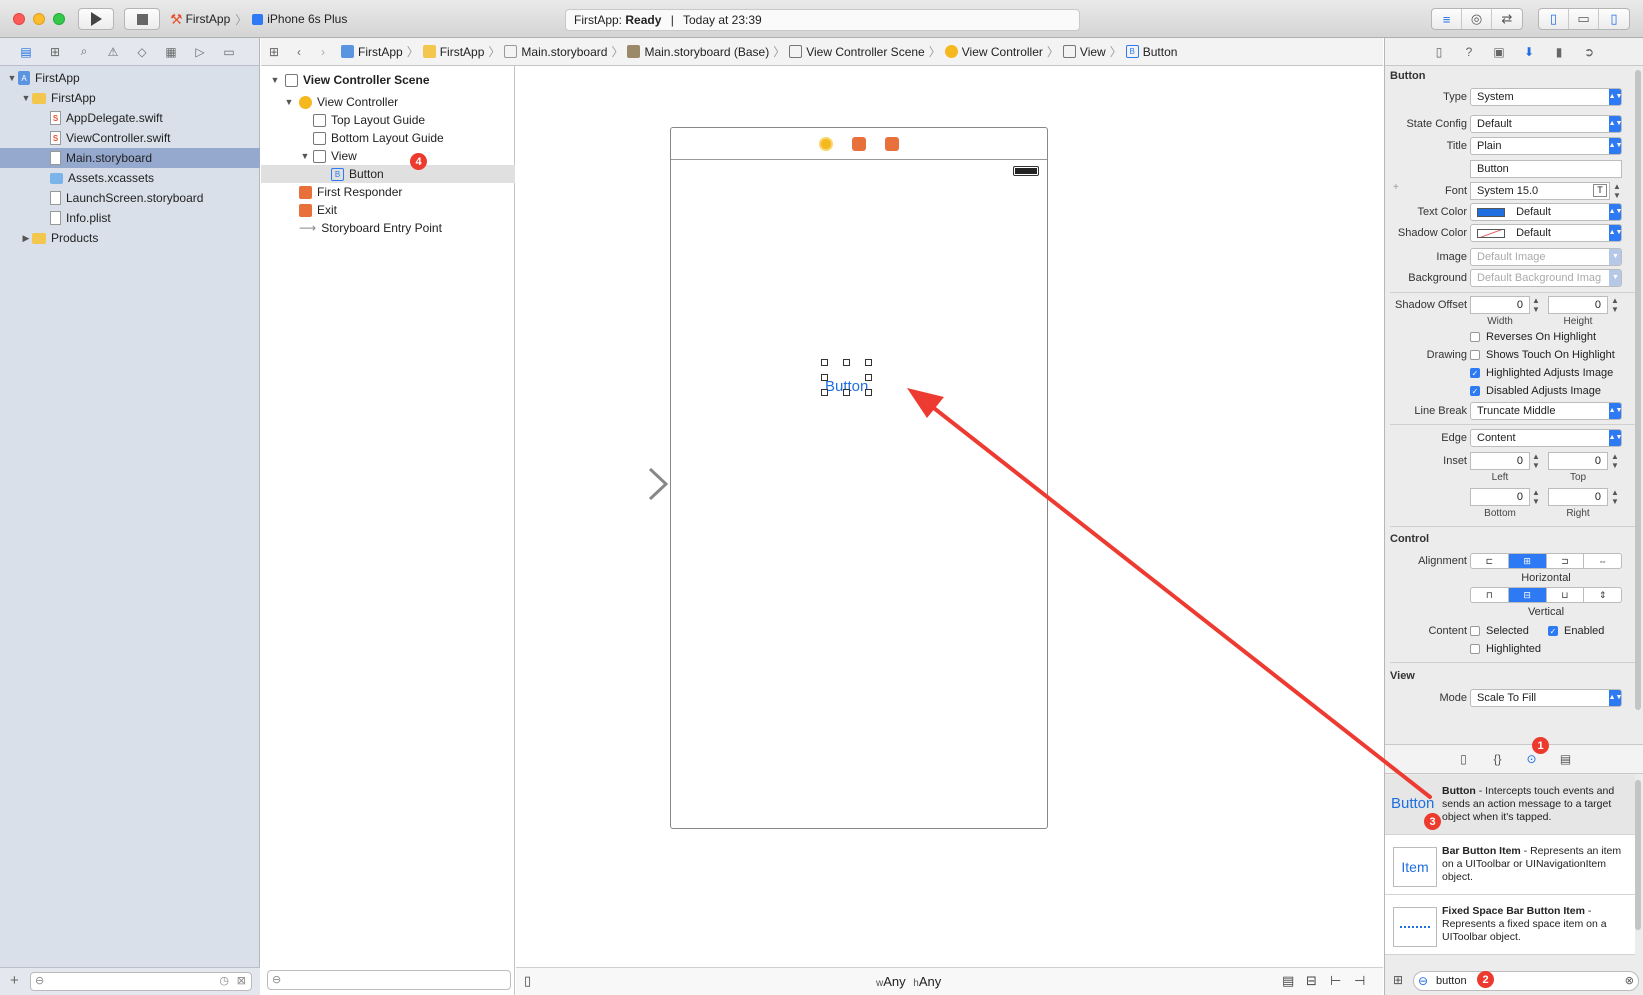 Image resolution: width=1643 pixels, height=995 pixels. Describe the element at coordinates (14, 980) in the screenshot. I see `add-icon: +` at that location.